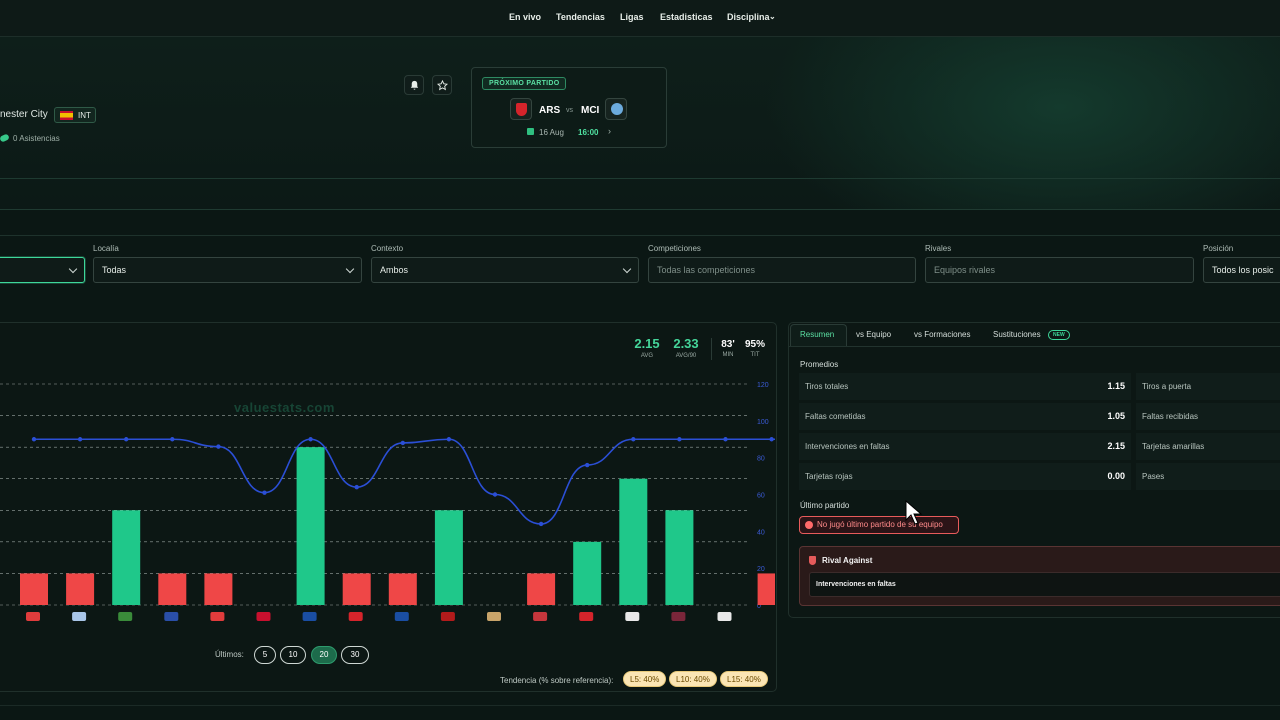  What do you see at coordinates (557, 680) in the screenshot?
I see `tendencia-label: Tendencia (% sobre referencia):` at bounding box center [557, 680].